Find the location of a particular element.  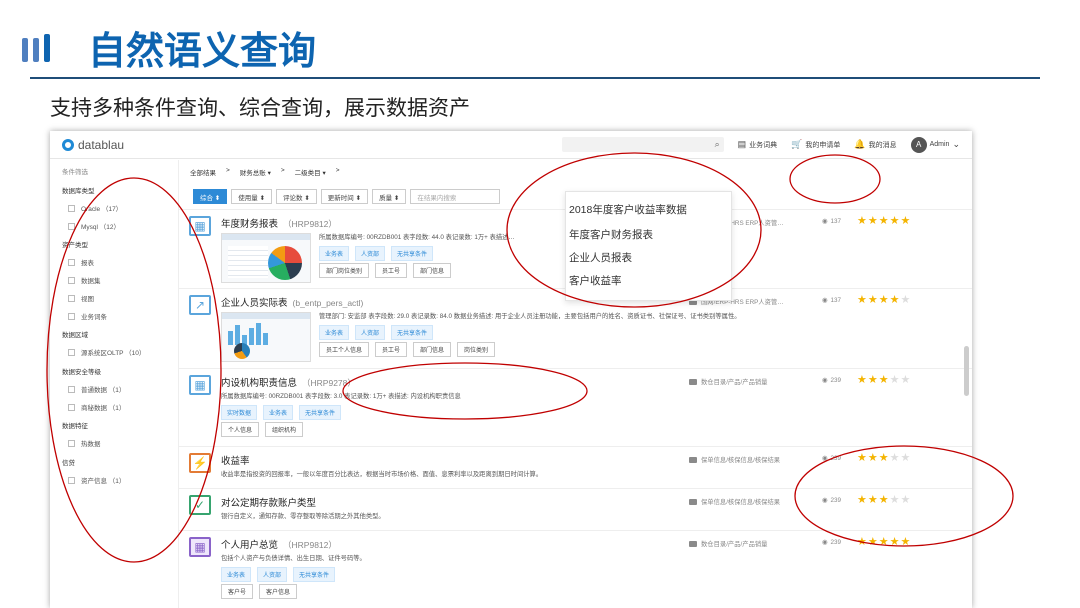

sort-comments-button: 评论数 ⬍ is located at coordinates (296, 196).